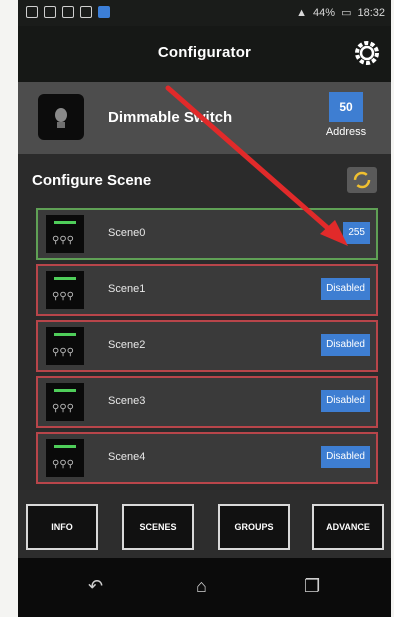 The height and width of the screenshot is (617, 394). I want to click on scene-name: Scene4, so click(127, 457).